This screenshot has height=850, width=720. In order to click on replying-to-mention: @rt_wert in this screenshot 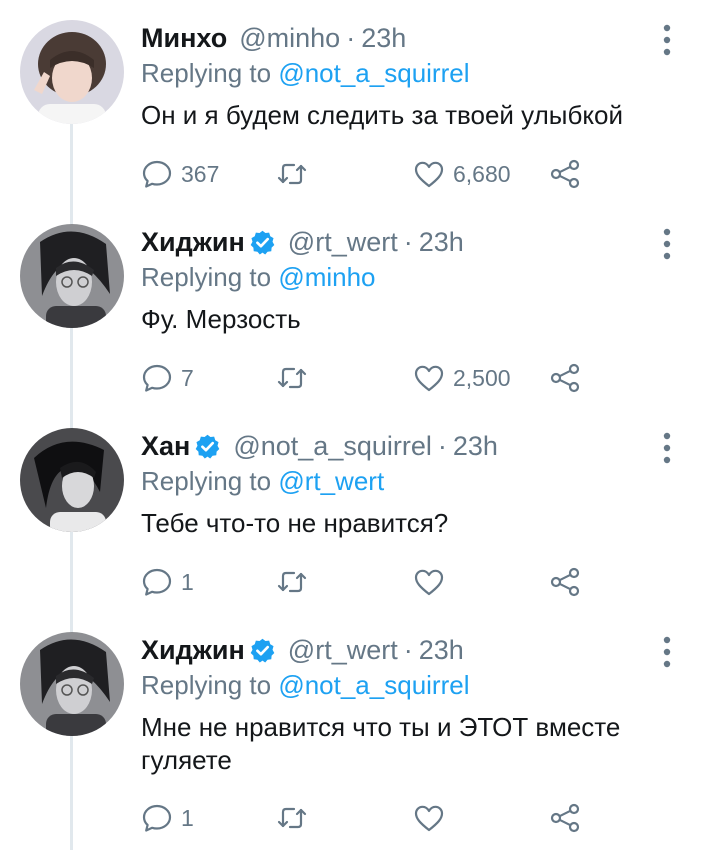, I will do `click(331, 481)`.